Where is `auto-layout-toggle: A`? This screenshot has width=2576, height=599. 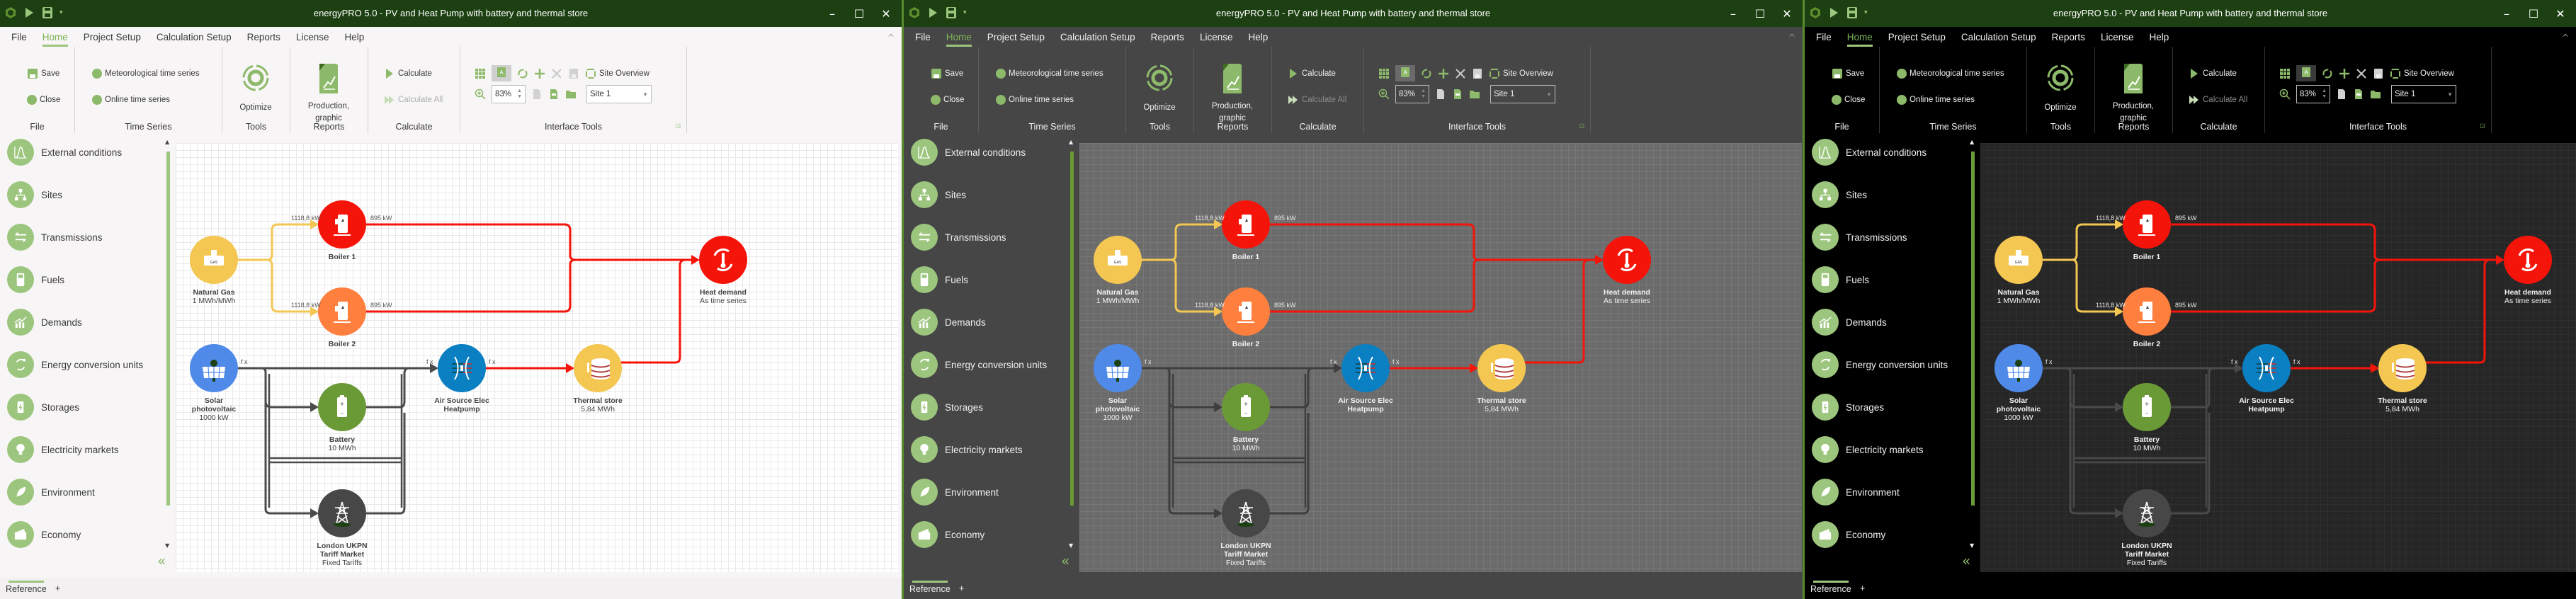
auto-layout-toggle: A is located at coordinates (501, 73).